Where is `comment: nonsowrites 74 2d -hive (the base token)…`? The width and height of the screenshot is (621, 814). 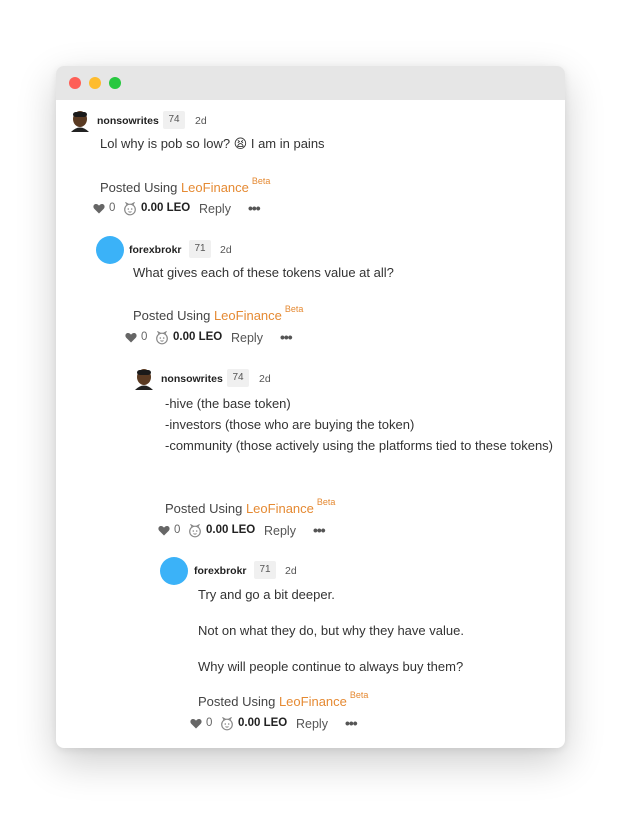 comment: nonsowrites 74 2d -hive (the base token)… is located at coordinates (349, 453).